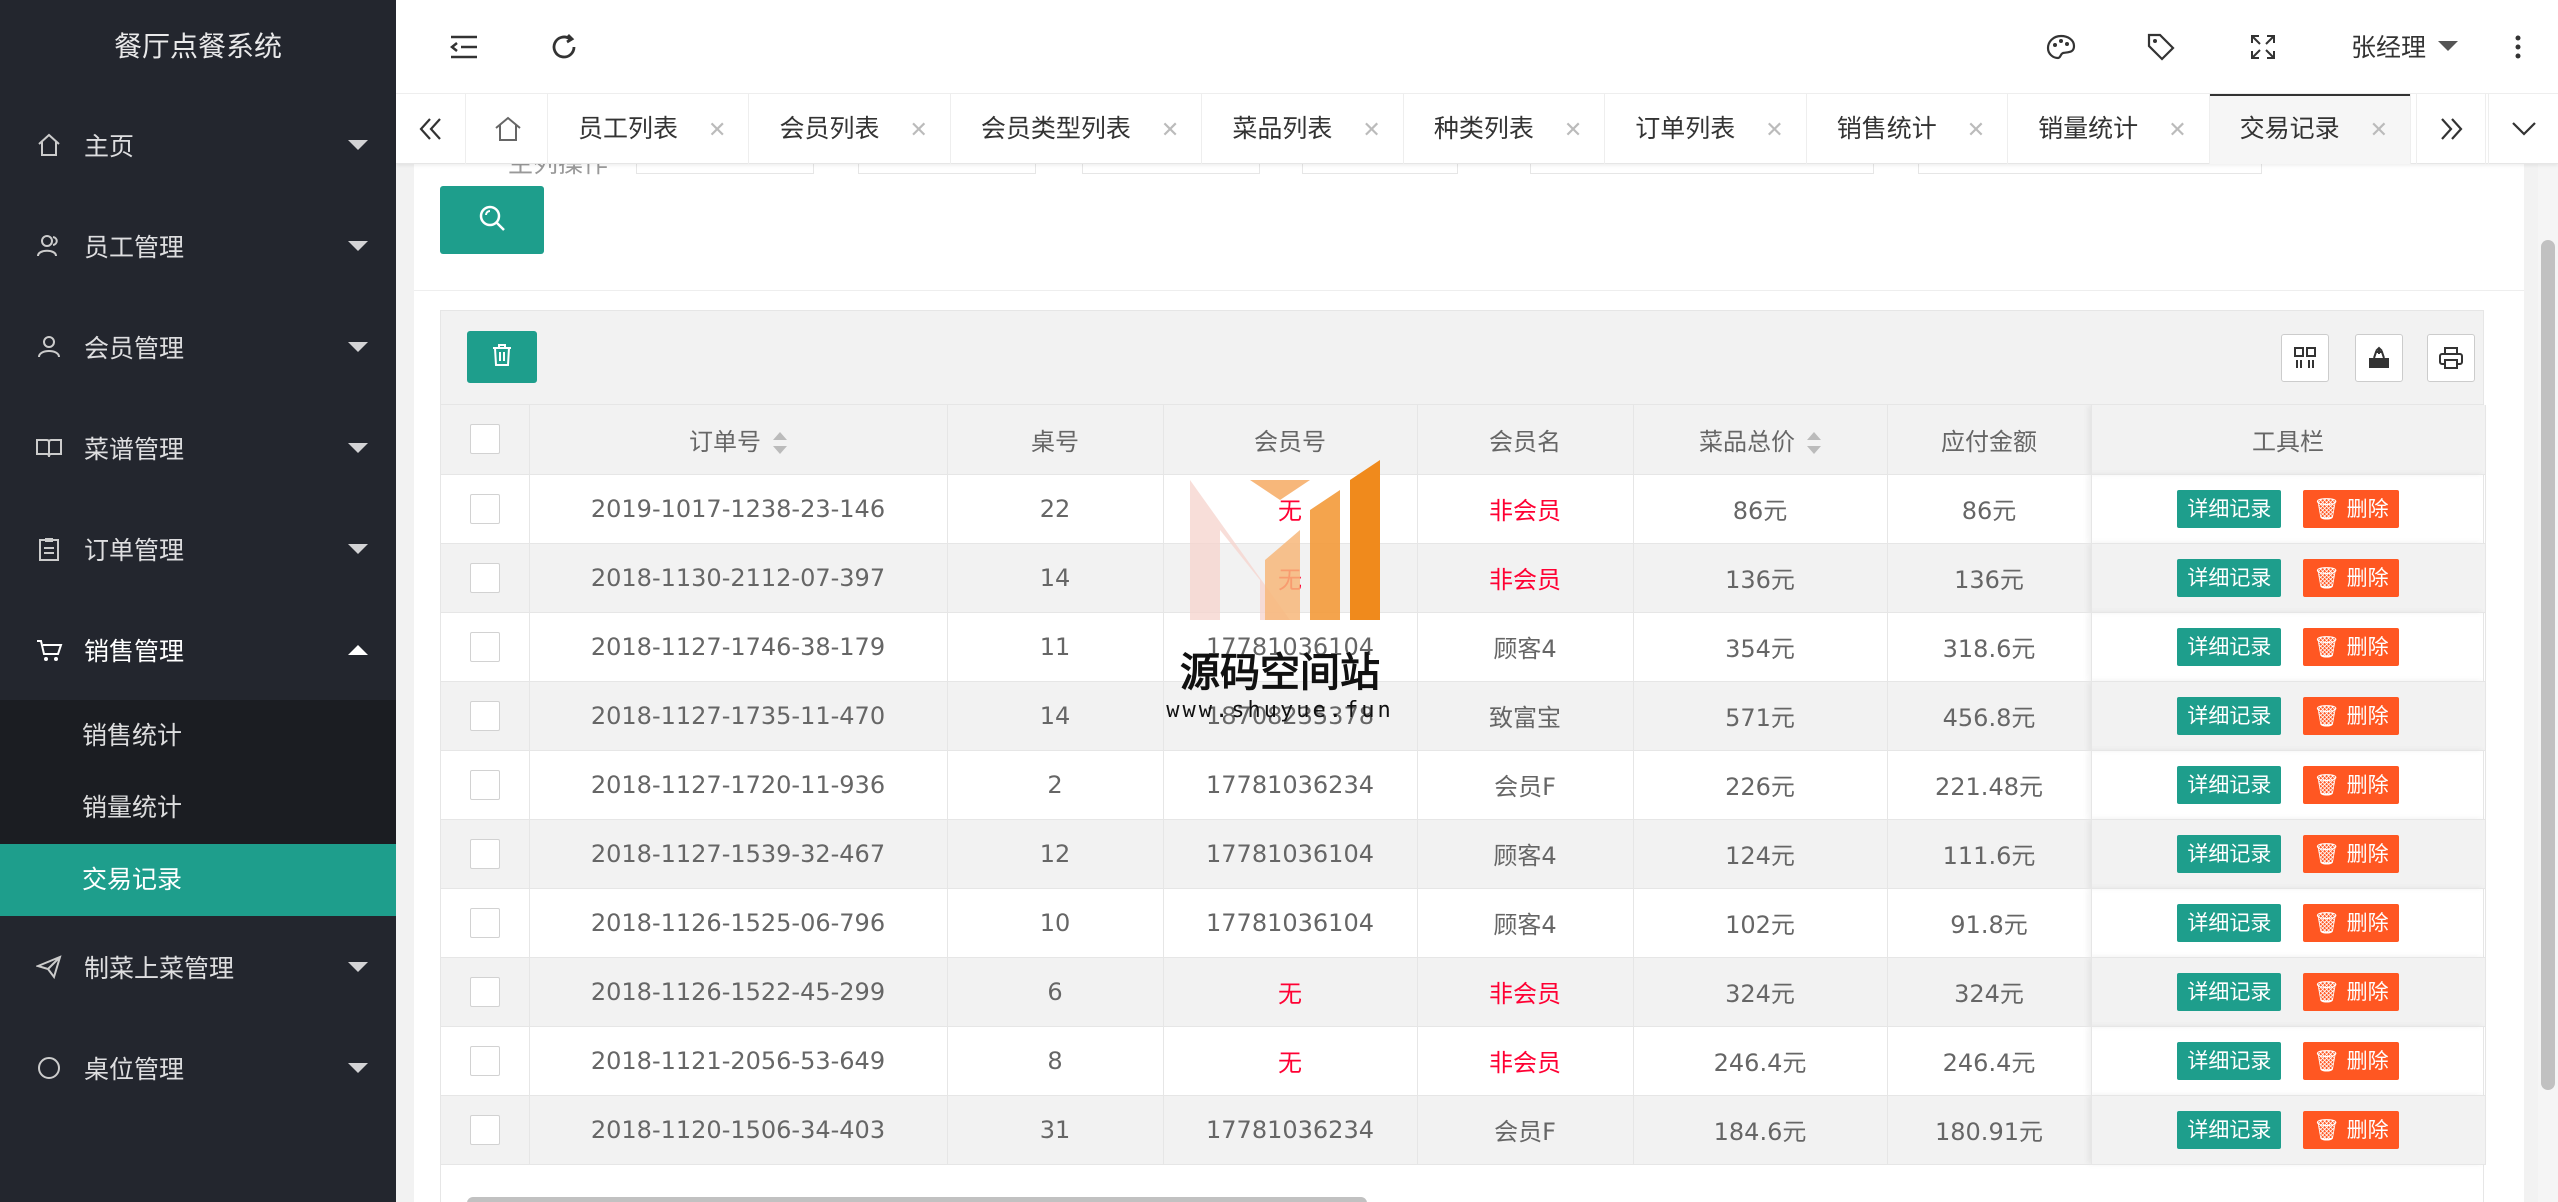  What do you see at coordinates (492, 220) in the screenshot?
I see `search-button` at bounding box center [492, 220].